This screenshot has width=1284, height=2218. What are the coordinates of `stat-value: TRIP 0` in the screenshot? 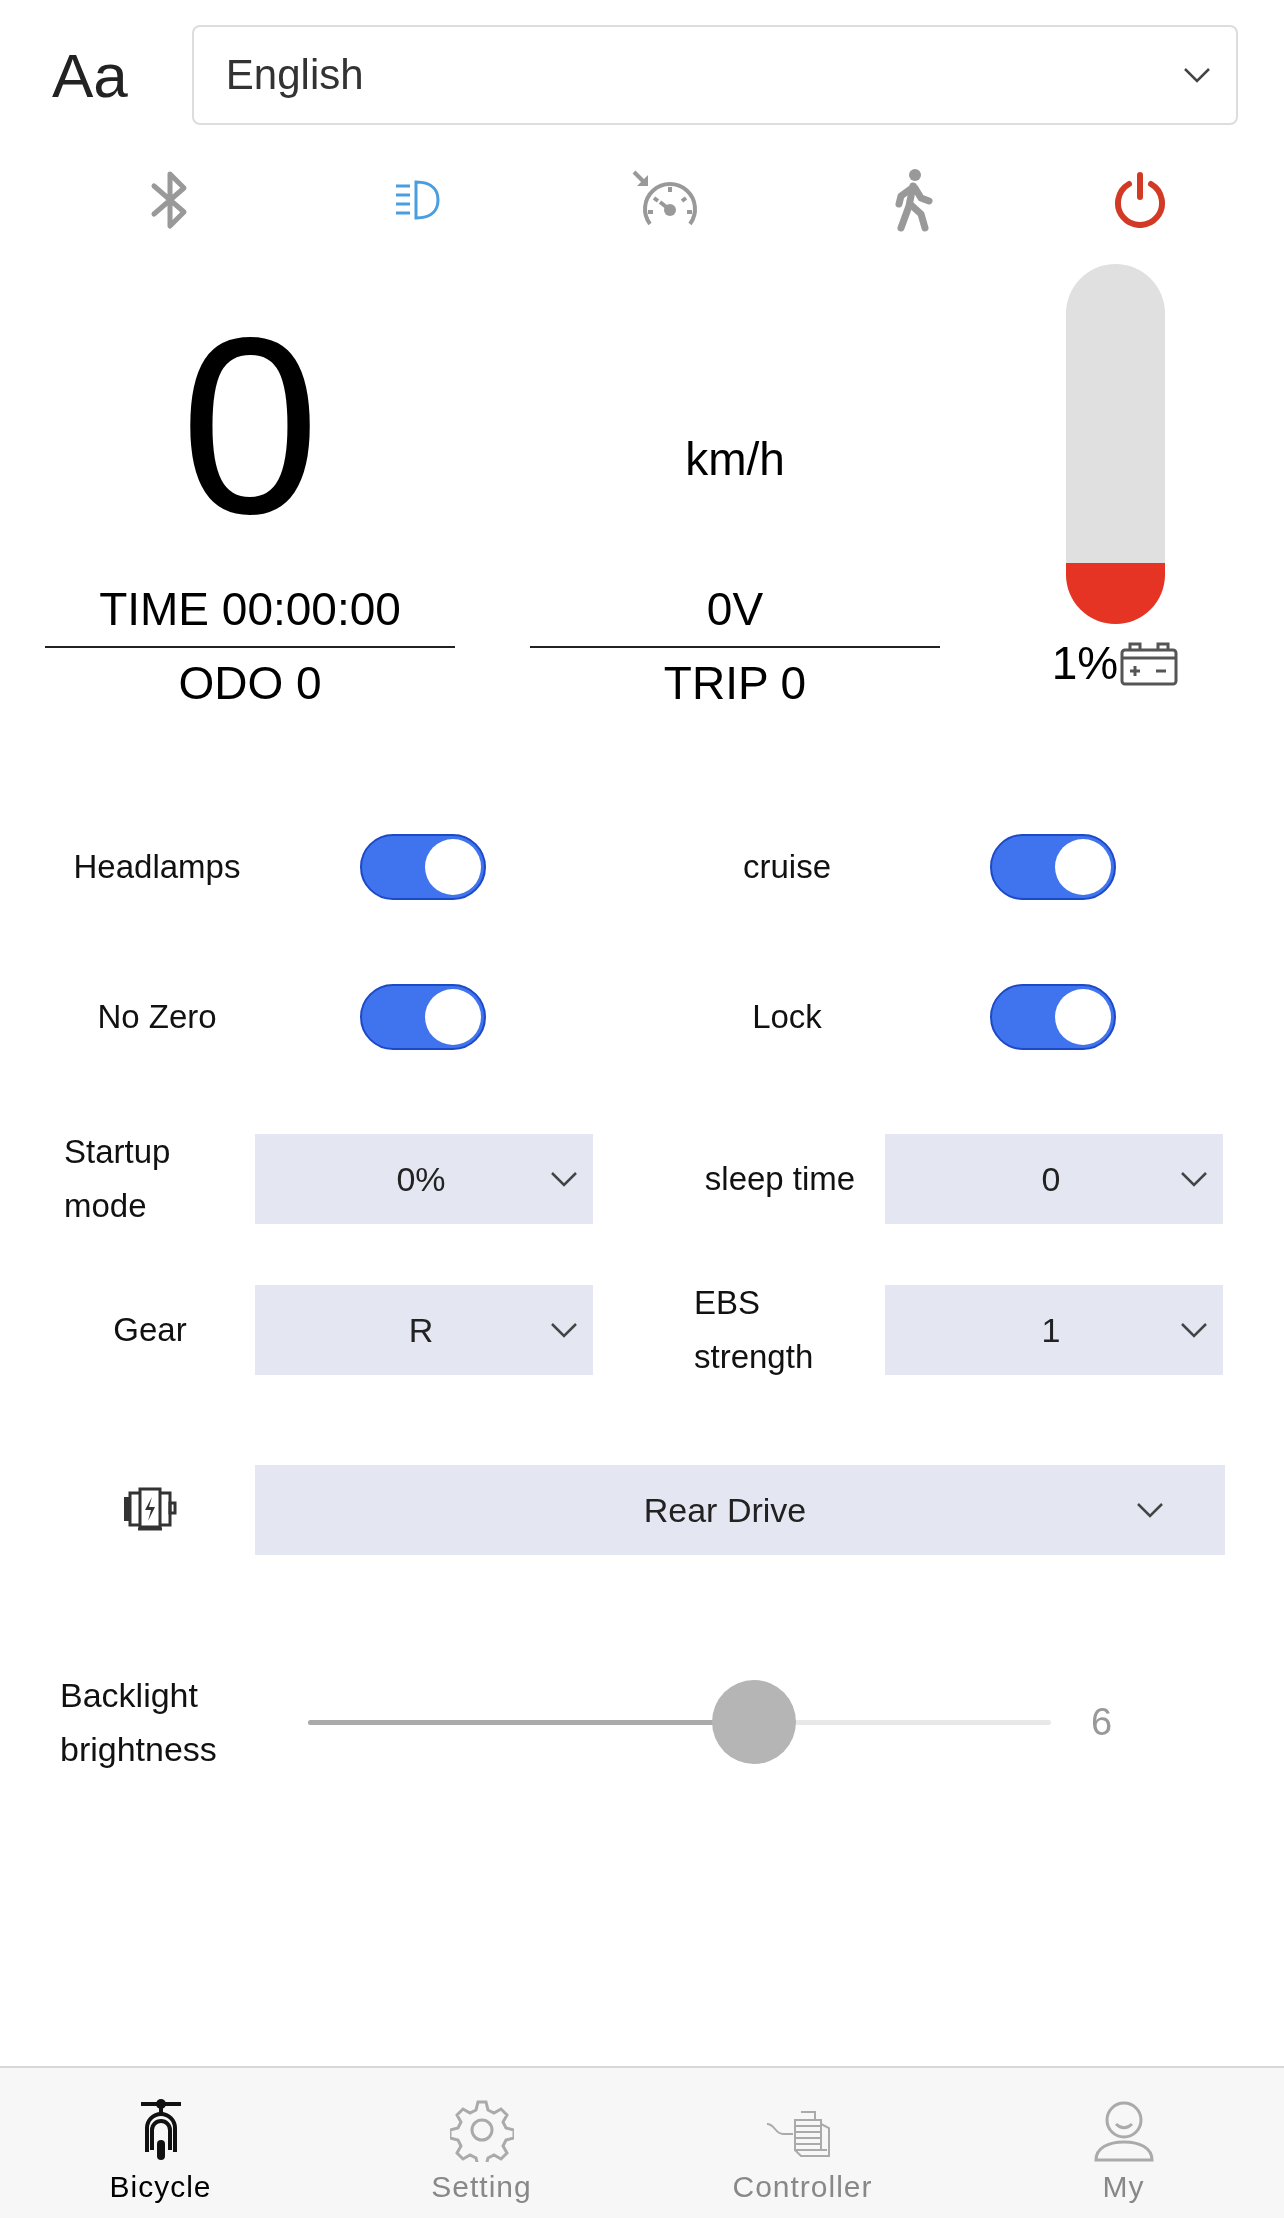 It's located at (735, 683).